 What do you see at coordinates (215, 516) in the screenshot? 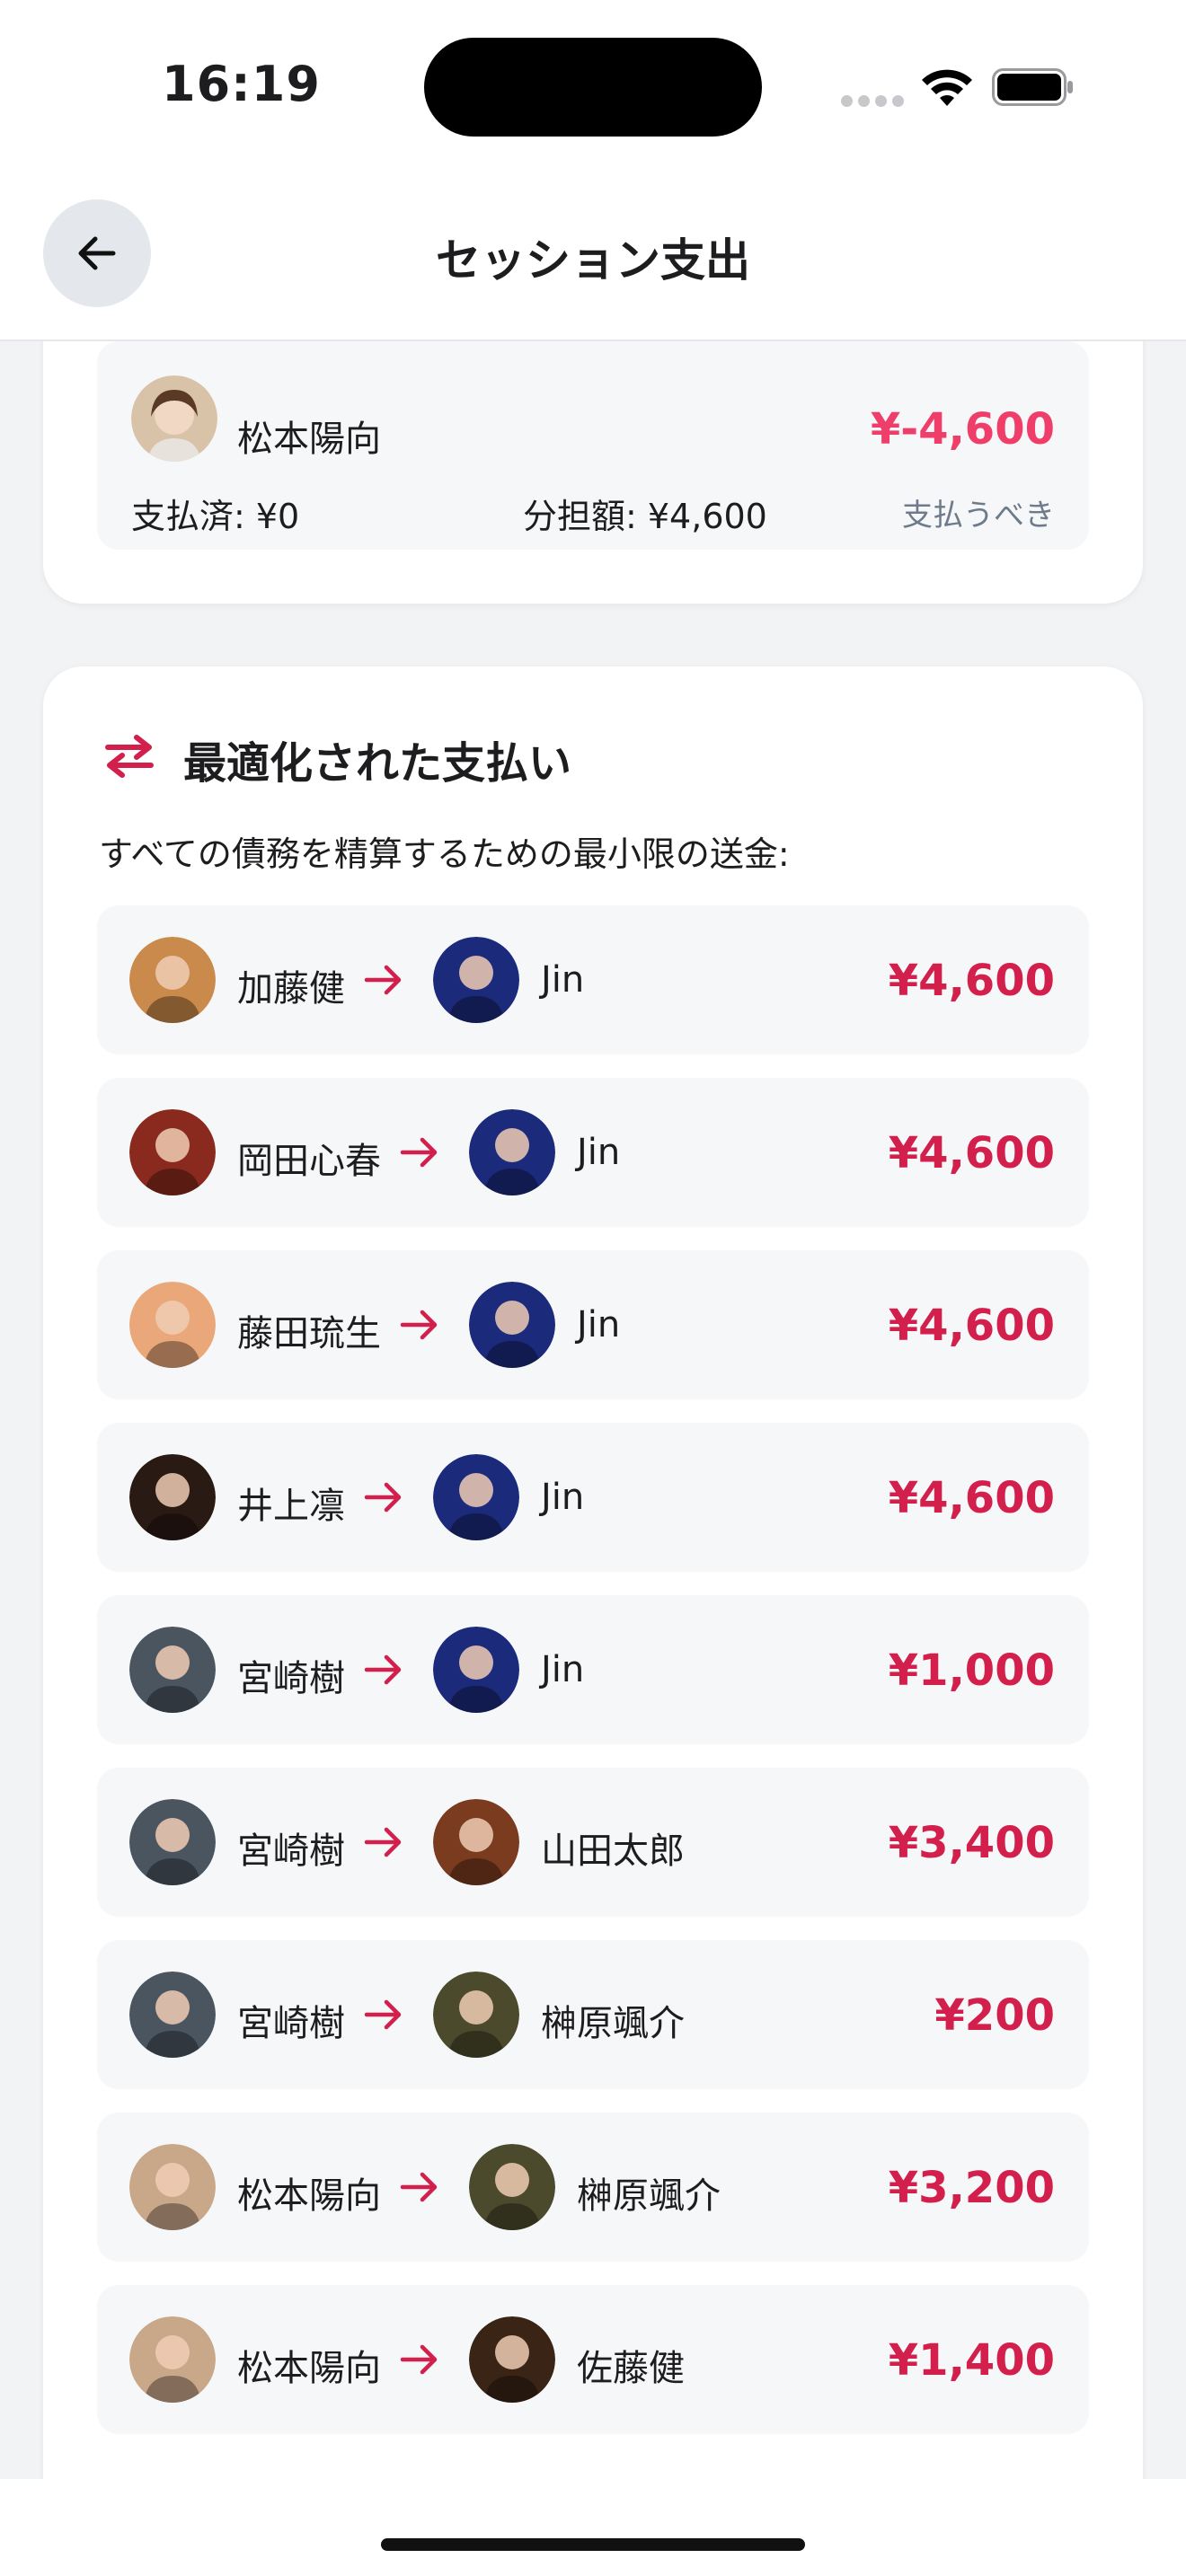
I see `member-paid: 支払済: ¥0` at bounding box center [215, 516].